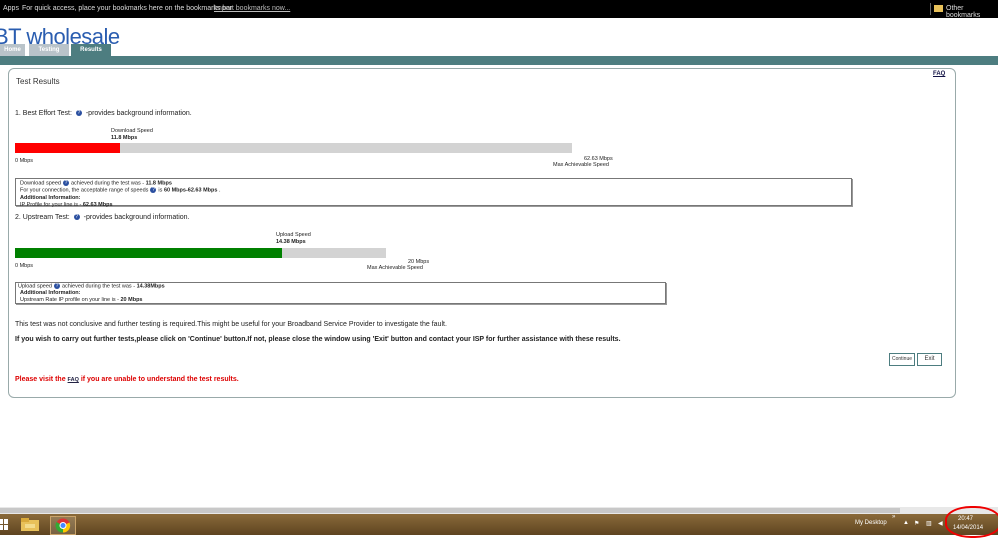  What do you see at coordinates (24, 161) in the screenshot?
I see `download-min-label: 0 Mbps` at bounding box center [24, 161].